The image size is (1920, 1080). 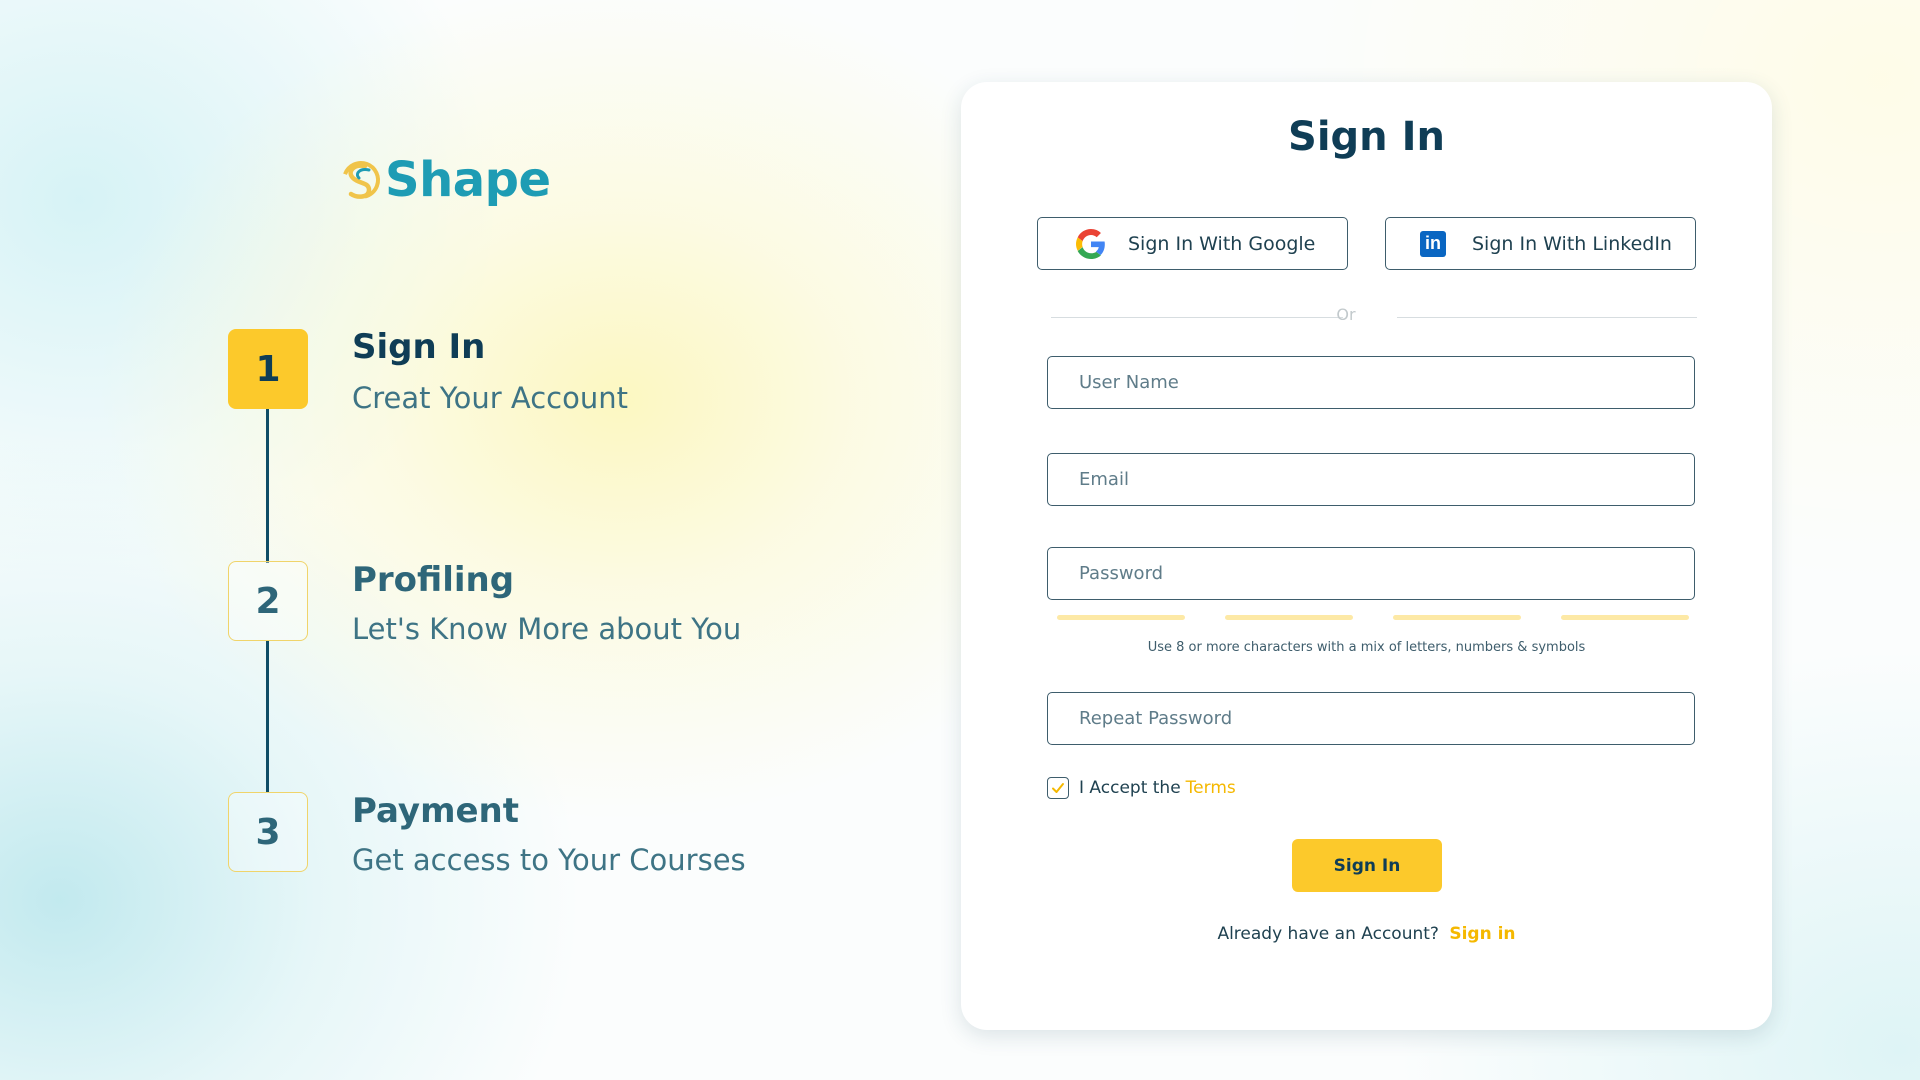 I want to click on already-have-account-text: Already have an Account?, so click(x=1328, y=934).